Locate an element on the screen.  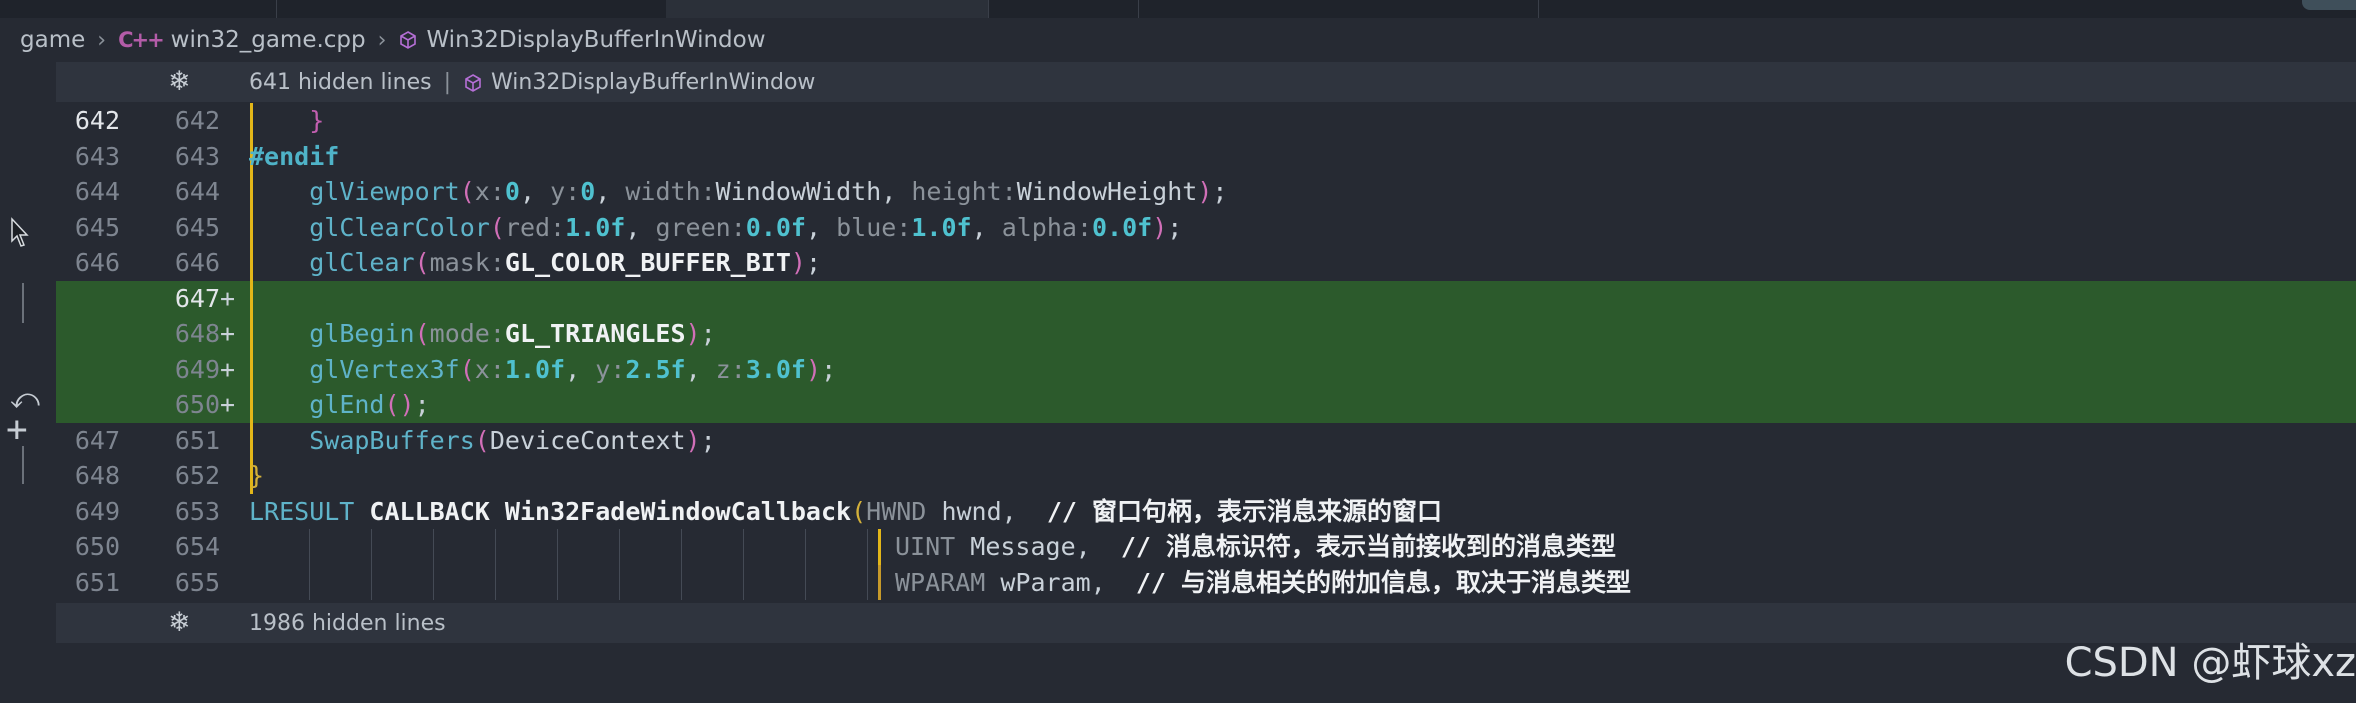
line-number-new: 642 is located at coordinates (197, 120).